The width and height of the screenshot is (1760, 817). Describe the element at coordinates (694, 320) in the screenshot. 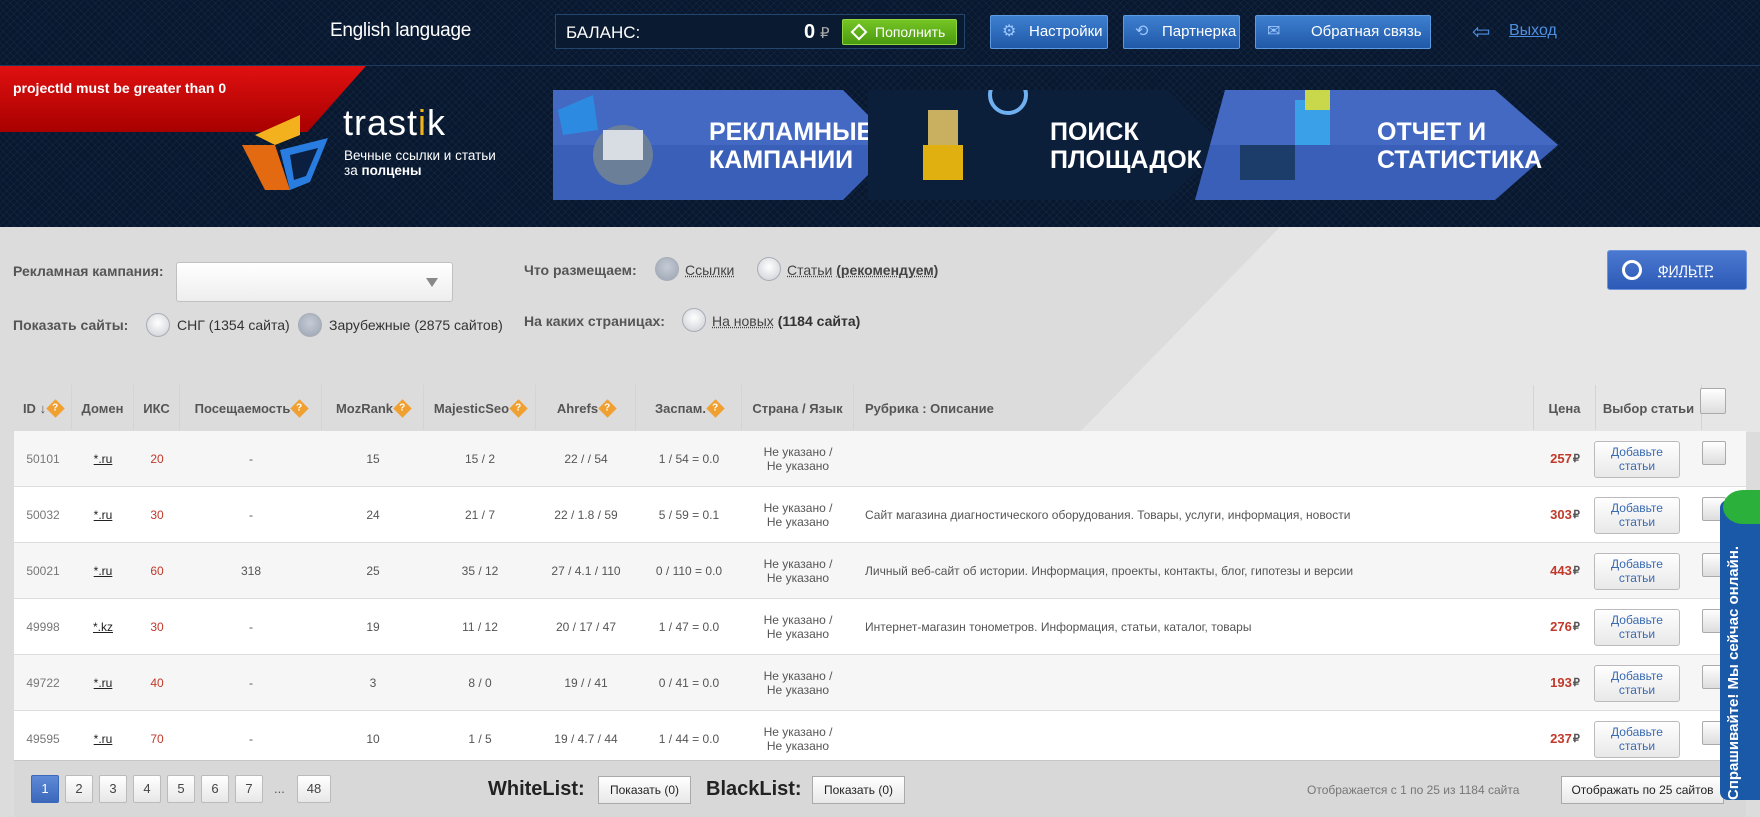

I see `new-pages-radio` at that location.